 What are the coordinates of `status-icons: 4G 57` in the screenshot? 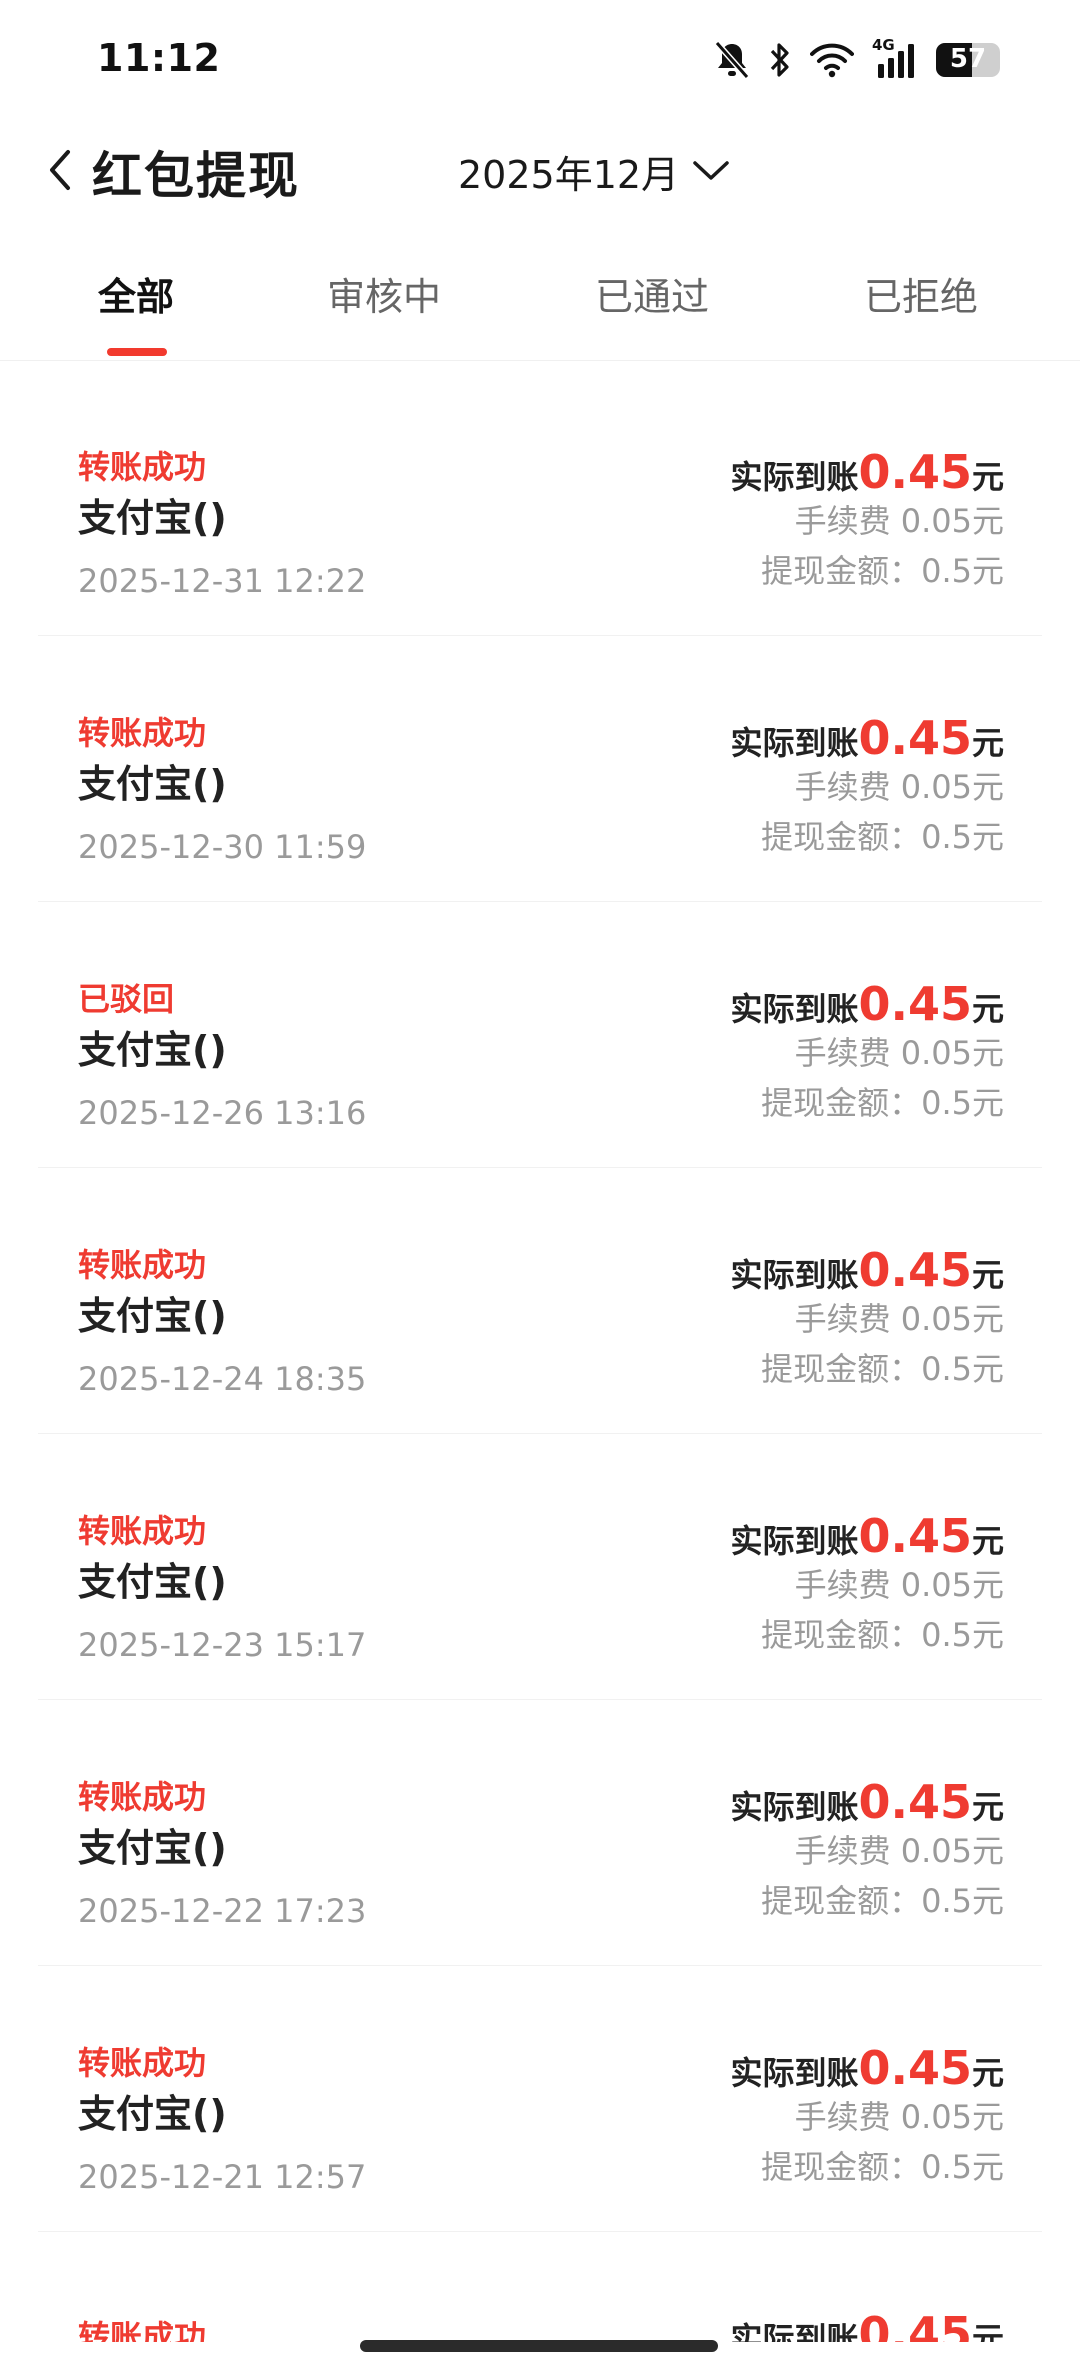 It's located at (857, 60).